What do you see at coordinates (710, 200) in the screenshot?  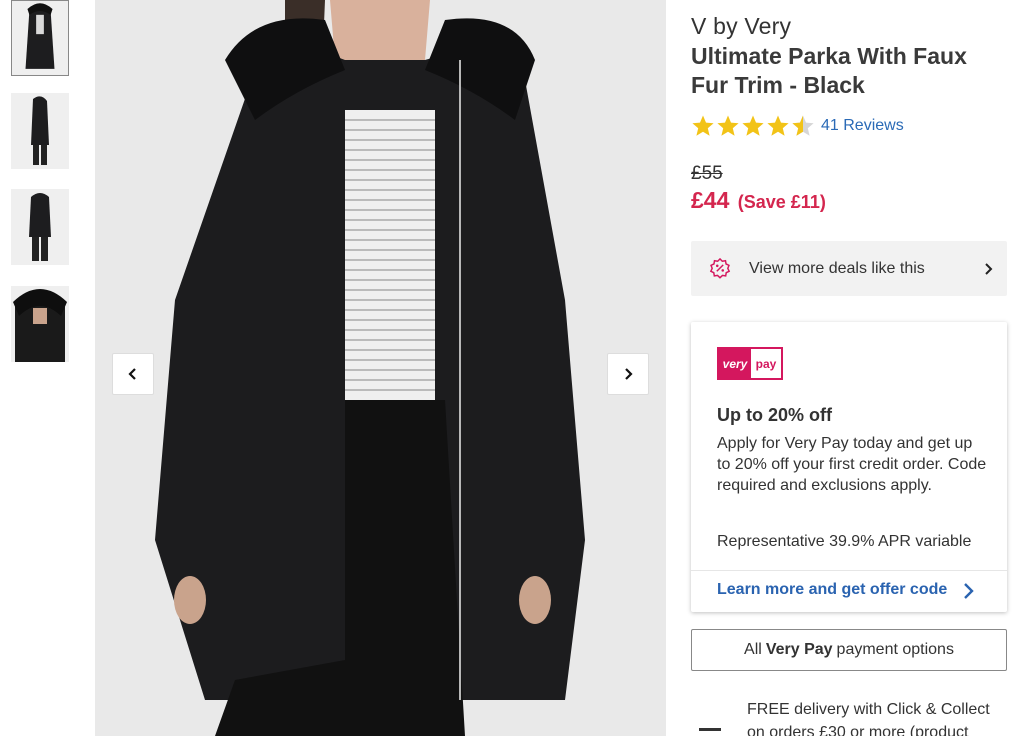 I see `now-price: £44` at bounding box center [710, 200].